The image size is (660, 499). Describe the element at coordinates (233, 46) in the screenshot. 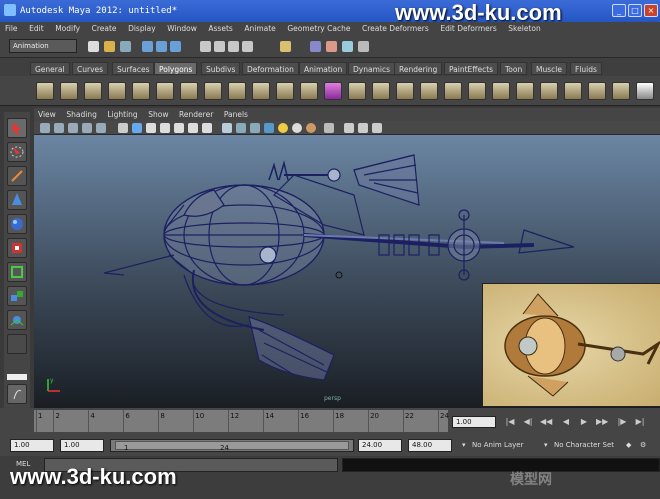

I see `snap-point-icon` at that location.